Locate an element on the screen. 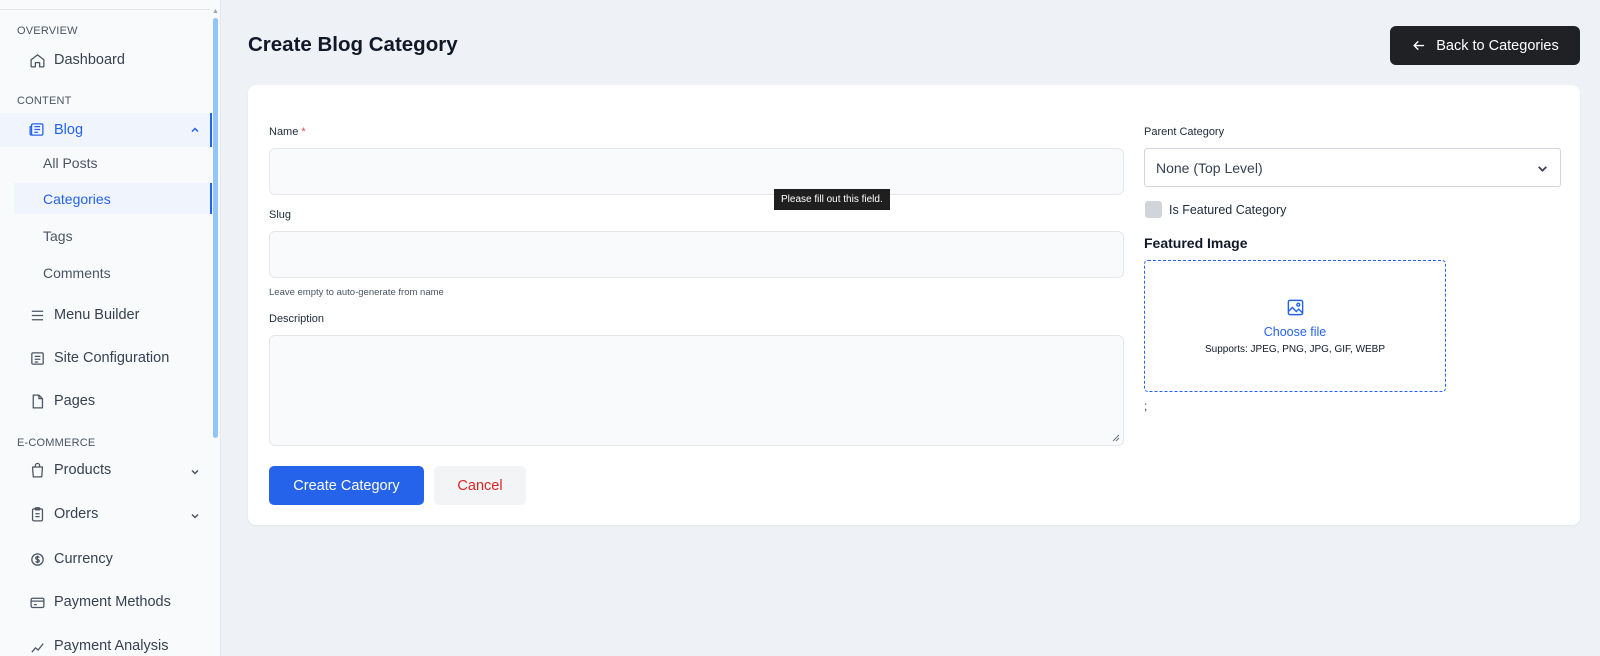 The height and width of the screenshot is (656, 1600). sidebar-item-payment-methods: Payment Methods is located at coordinates (99, 602).